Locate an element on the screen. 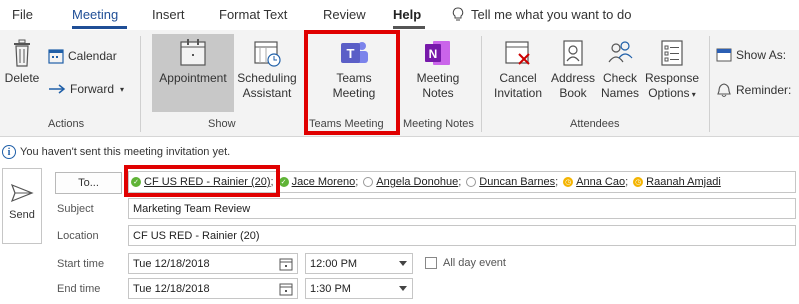 The width and height of the screenshot is (799, 304). onenote-icon: N is located at coordinates (437, 53).